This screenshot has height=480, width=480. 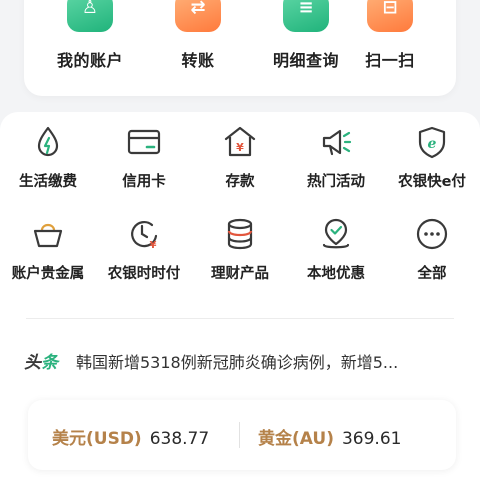 I want to click on coin-stack-icon, so click(x=240, y=234).